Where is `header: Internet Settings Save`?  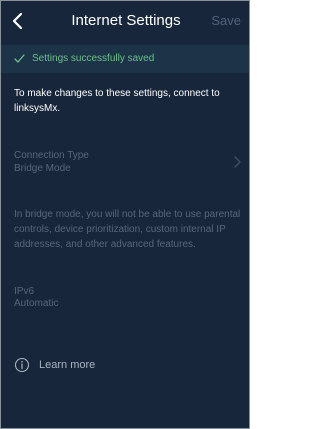
header: Internet Settings Save is located at coordinates (125, 21).